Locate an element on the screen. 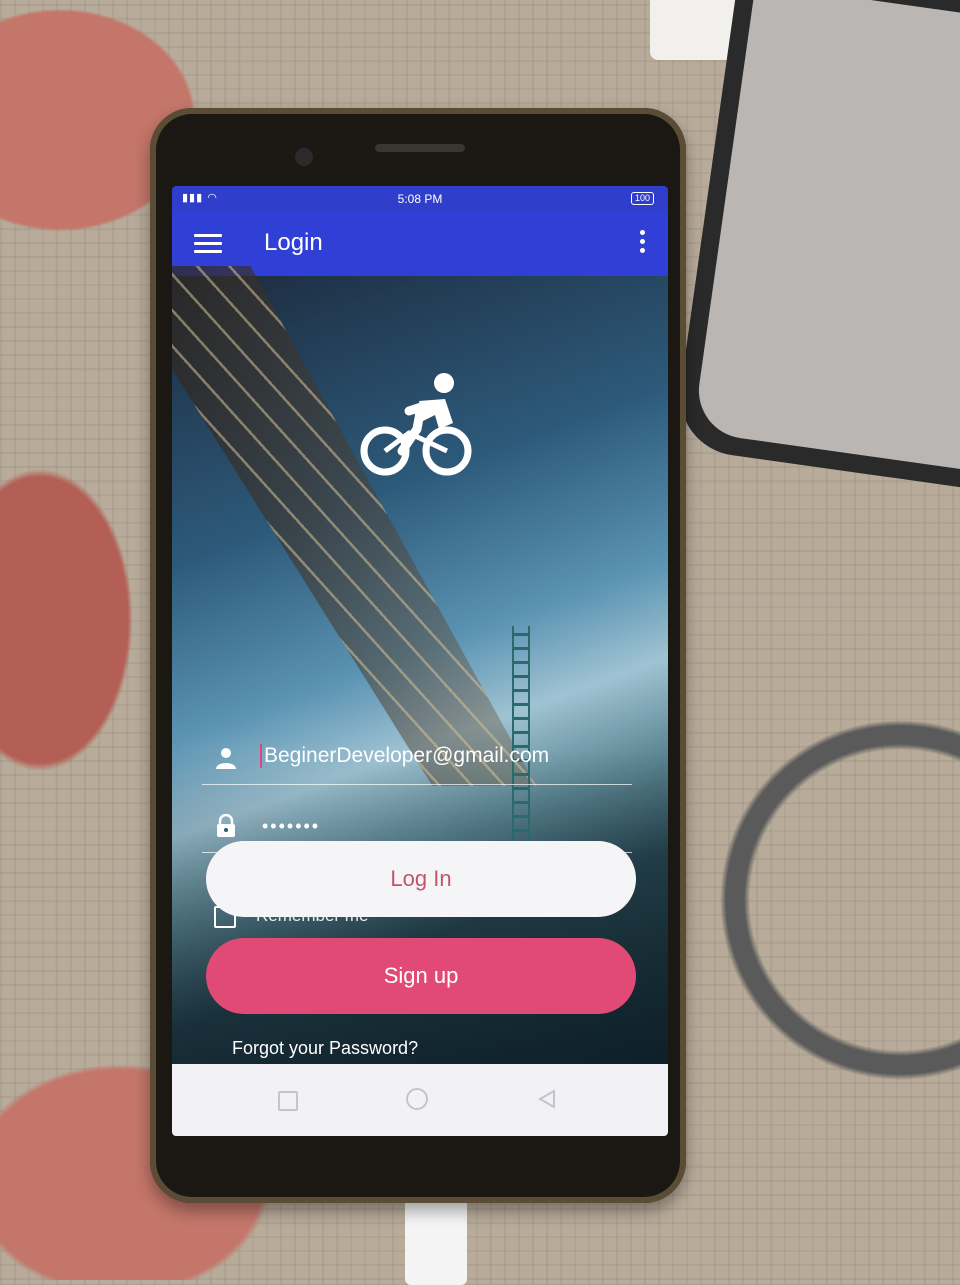 The width and height of the screenshot is (960, 1285). battery-icon: 100 is located at coordinates (642, 198).